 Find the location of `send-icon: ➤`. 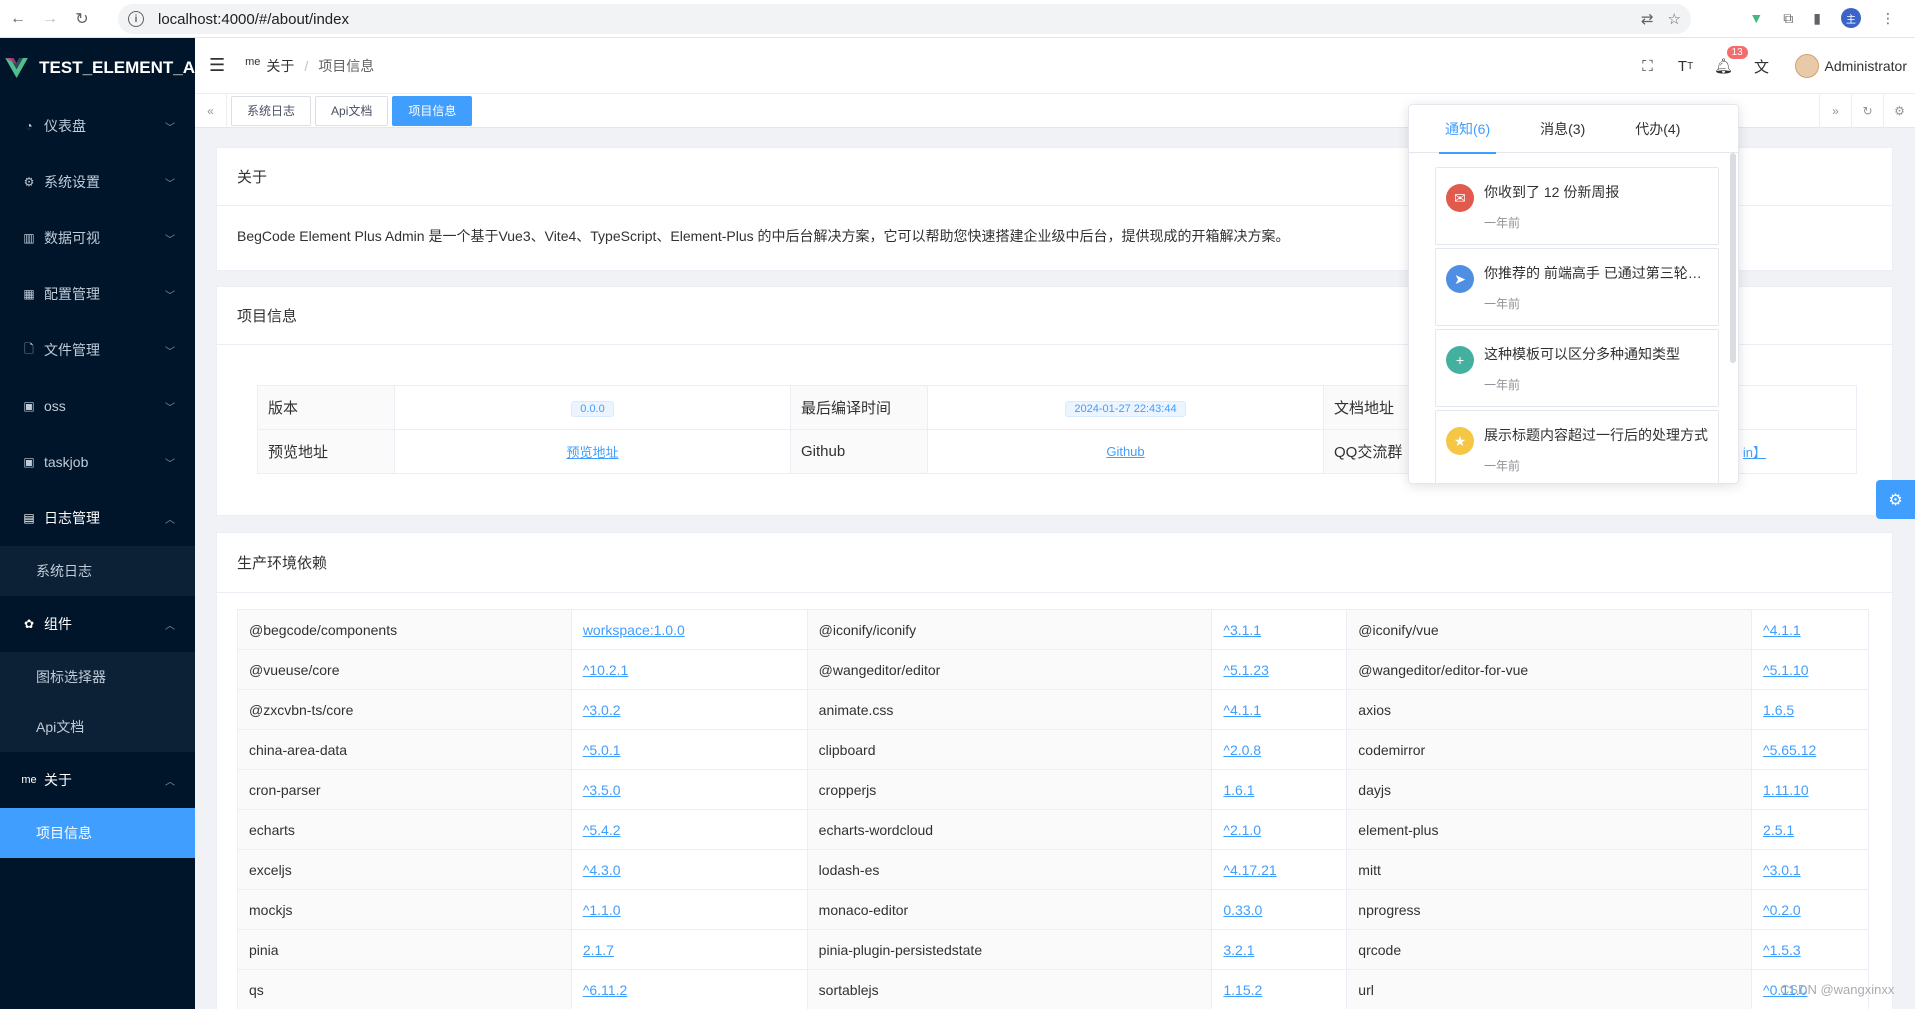

send-icon: ➤ is located at coordinates (1460, 279).